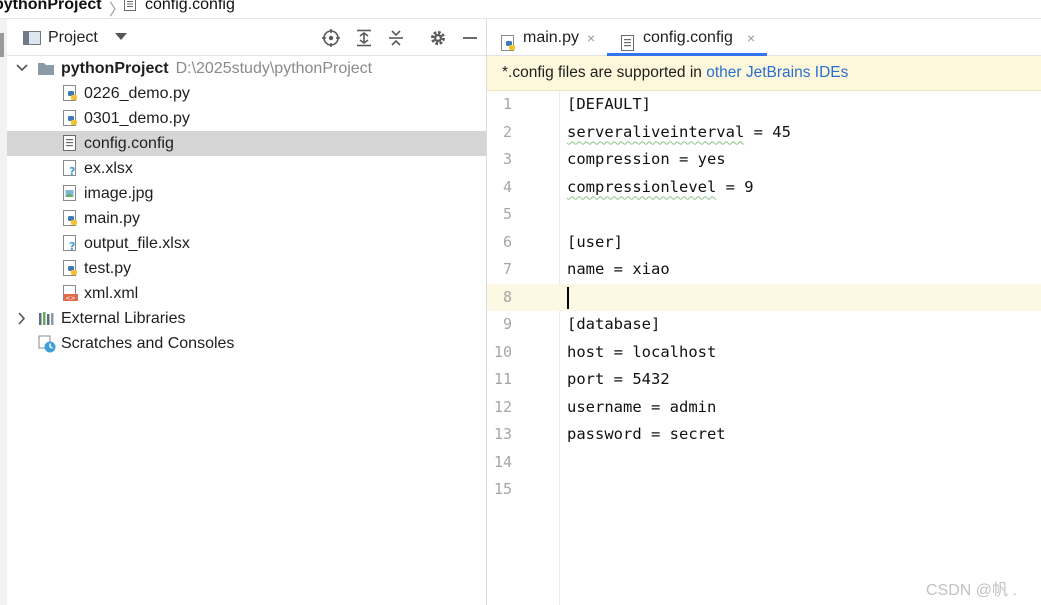  I want to click on line-number: 8, so click(507, 296).